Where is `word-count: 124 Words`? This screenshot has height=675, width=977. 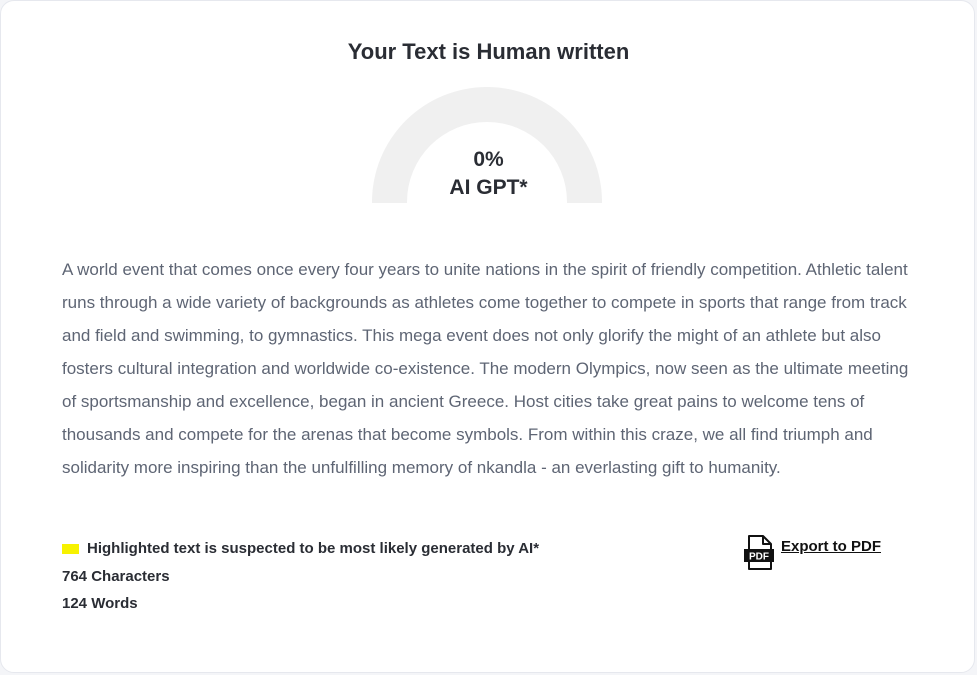
word-count: 124 Words is located at coordinates (100, 603).